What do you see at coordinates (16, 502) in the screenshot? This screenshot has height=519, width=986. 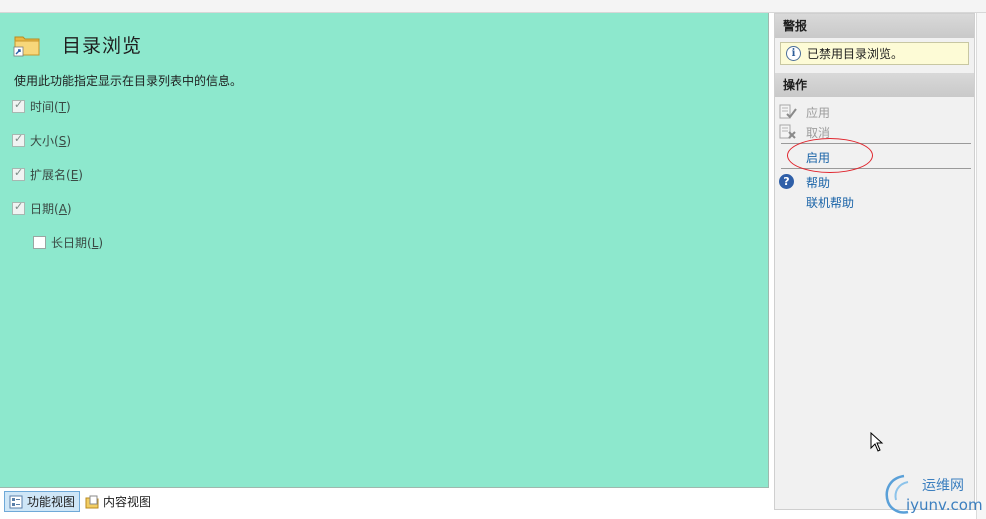 I see `features-view-icon` at bounding box center [16, 502].